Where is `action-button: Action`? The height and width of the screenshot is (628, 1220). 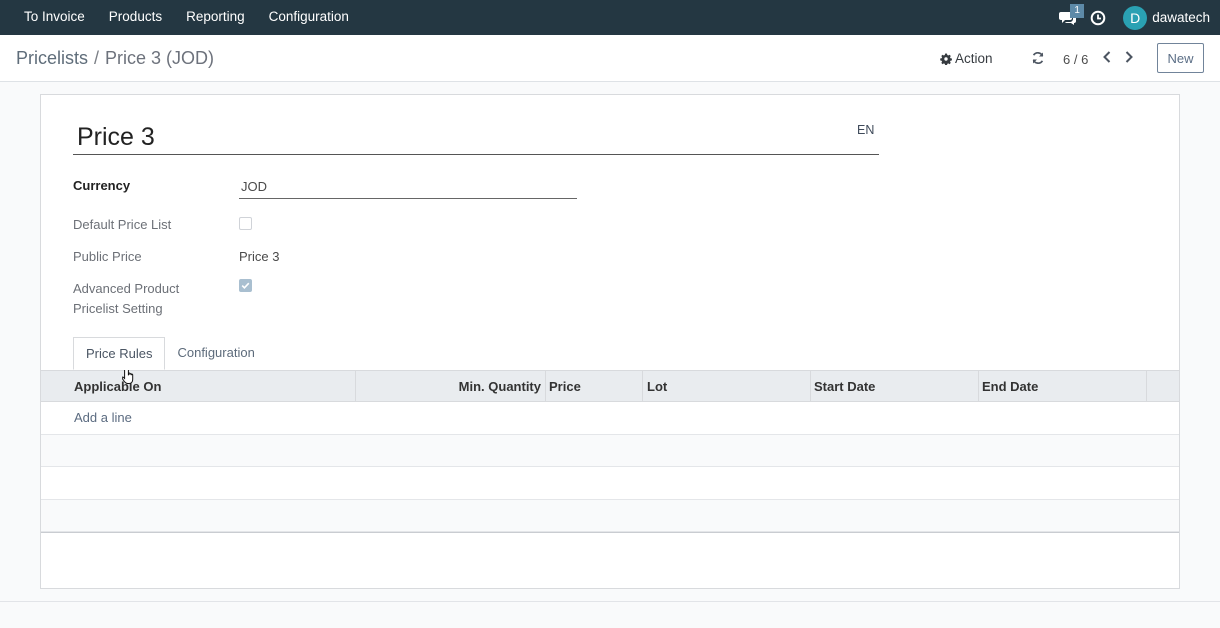 action-button: Action is located at coordinates (966, 58).